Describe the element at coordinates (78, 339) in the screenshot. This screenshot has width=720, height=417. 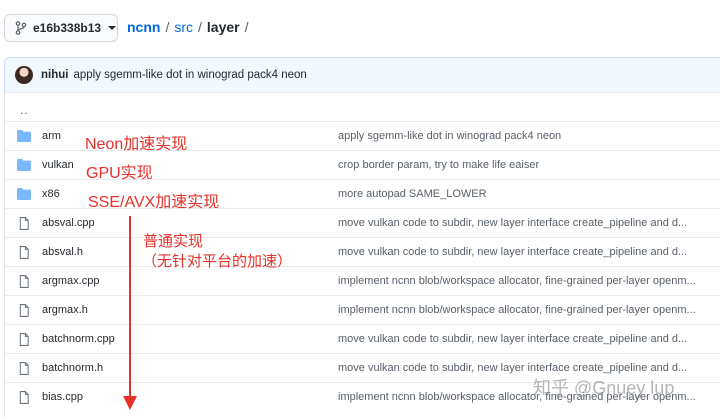
I see `file-name-link: batchnorm.cpp` at that location.